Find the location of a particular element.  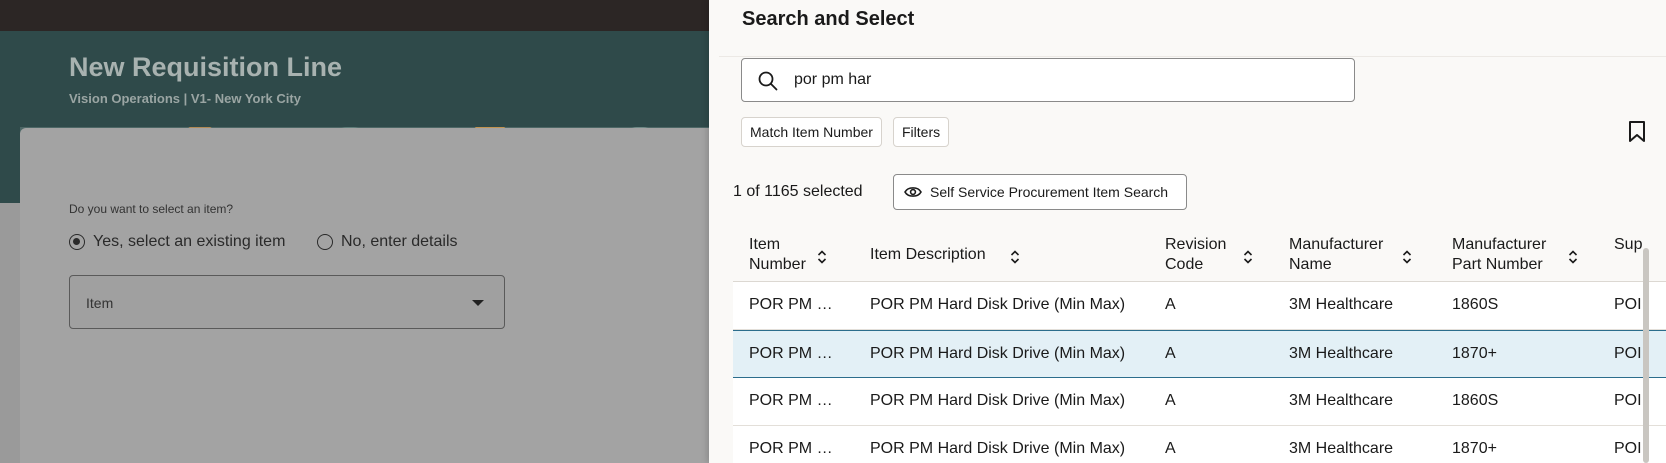

radio-yes-select-item: Yes, select an existing item is located at coordinates (177, 242).